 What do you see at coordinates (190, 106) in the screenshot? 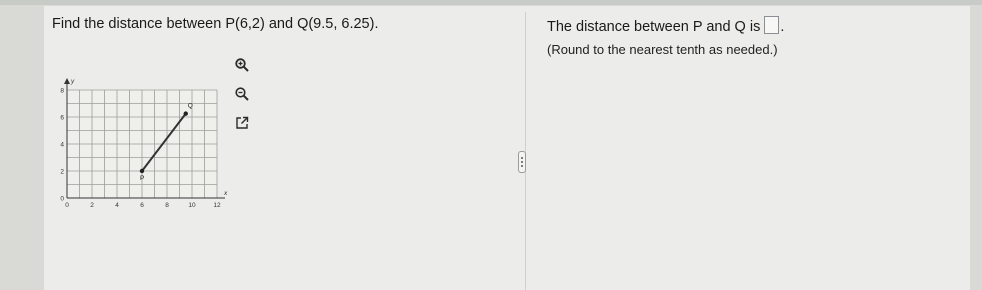
I see `point-label-q: Q` at bounding box center [190, 106].